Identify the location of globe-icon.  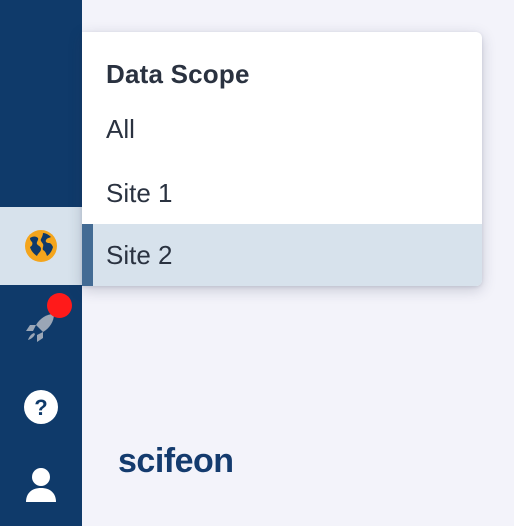
(41, 246).